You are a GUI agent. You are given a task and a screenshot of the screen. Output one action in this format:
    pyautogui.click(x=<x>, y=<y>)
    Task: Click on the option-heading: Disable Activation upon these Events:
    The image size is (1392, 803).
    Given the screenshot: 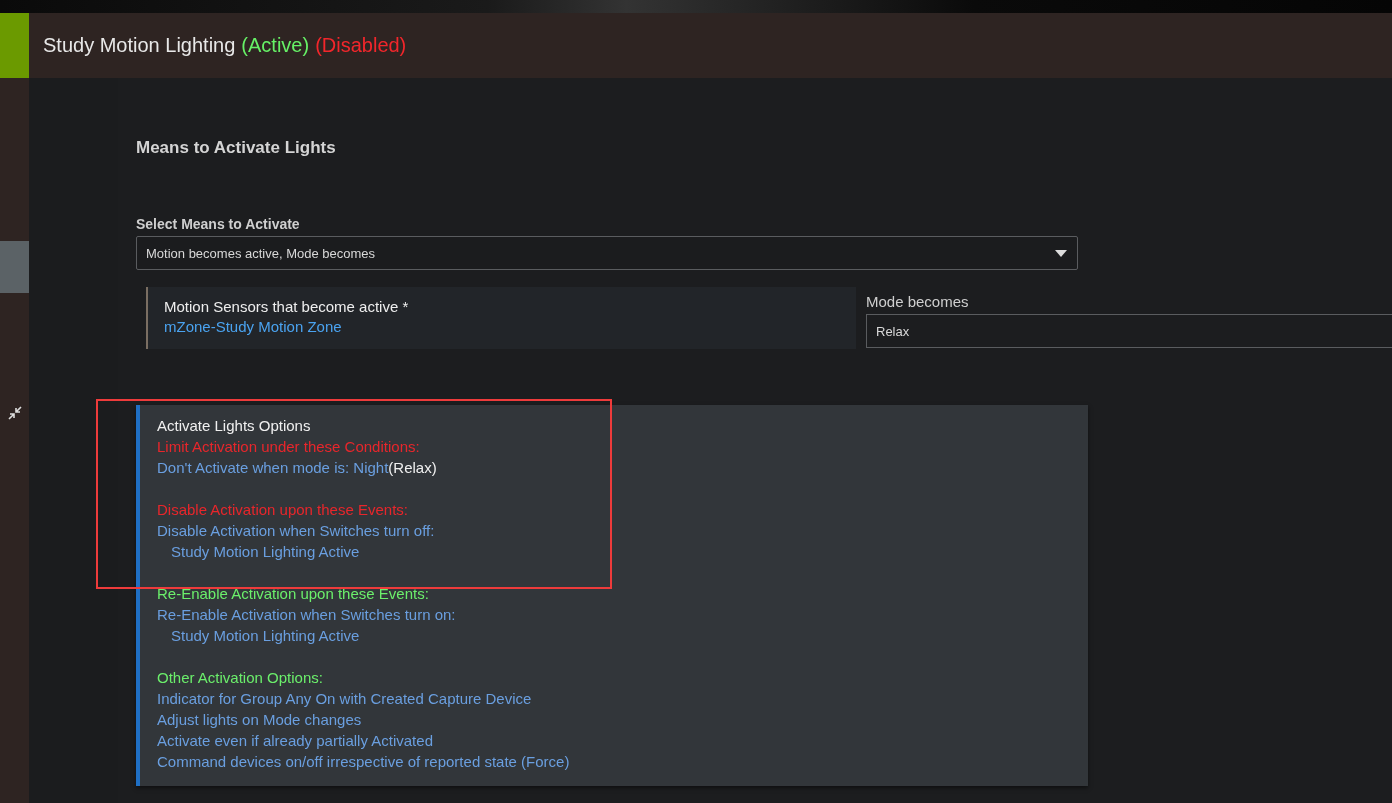 What is the action you would take?
    pyautogui.click(x=283, y=510)
    